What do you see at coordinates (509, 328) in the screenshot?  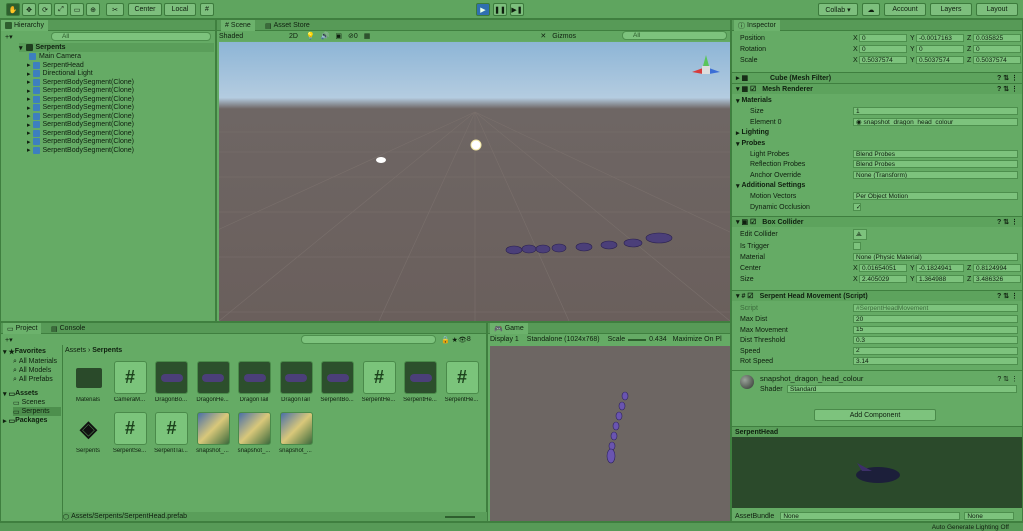 I see `tab-game: 🎮 Game` at bounding box center [509, 328].